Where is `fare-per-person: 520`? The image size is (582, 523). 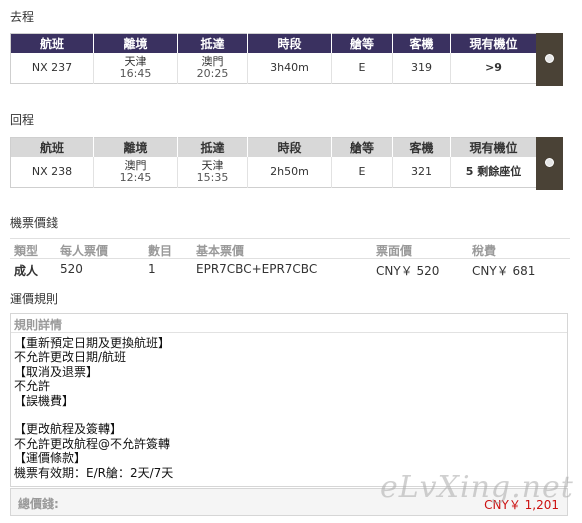
fare-per-person: 520 is located at coordinates (71, 269).